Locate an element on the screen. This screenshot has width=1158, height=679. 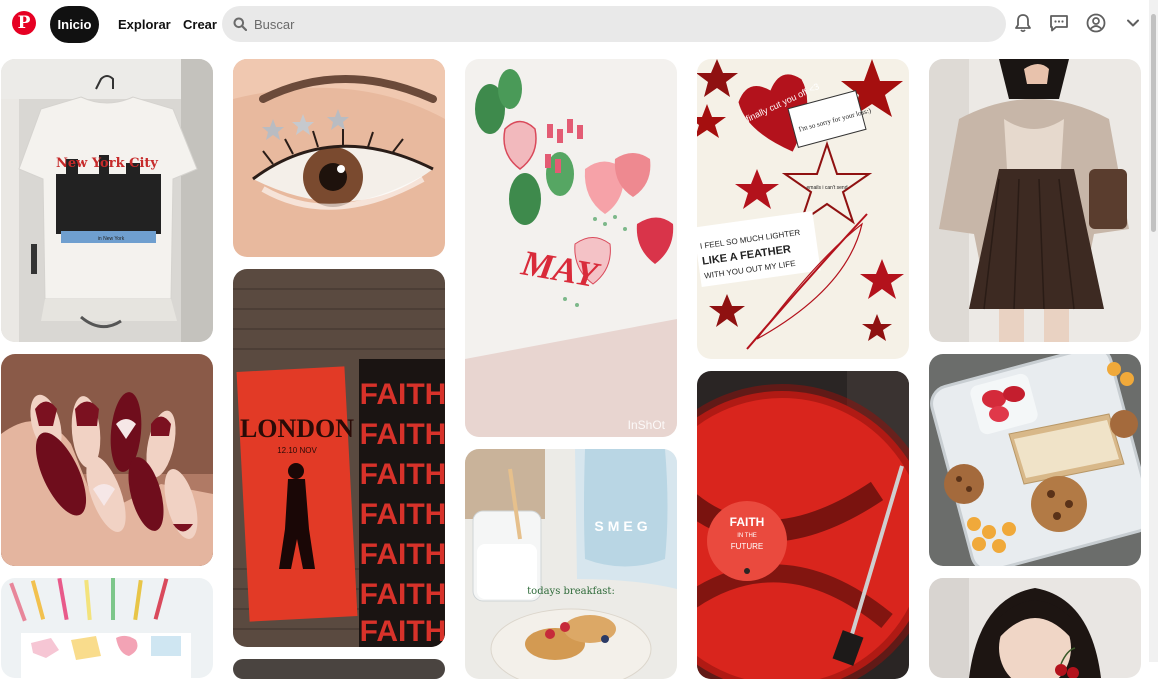
tshirt-print-caption: in New York is located at coordinates (111, 239).